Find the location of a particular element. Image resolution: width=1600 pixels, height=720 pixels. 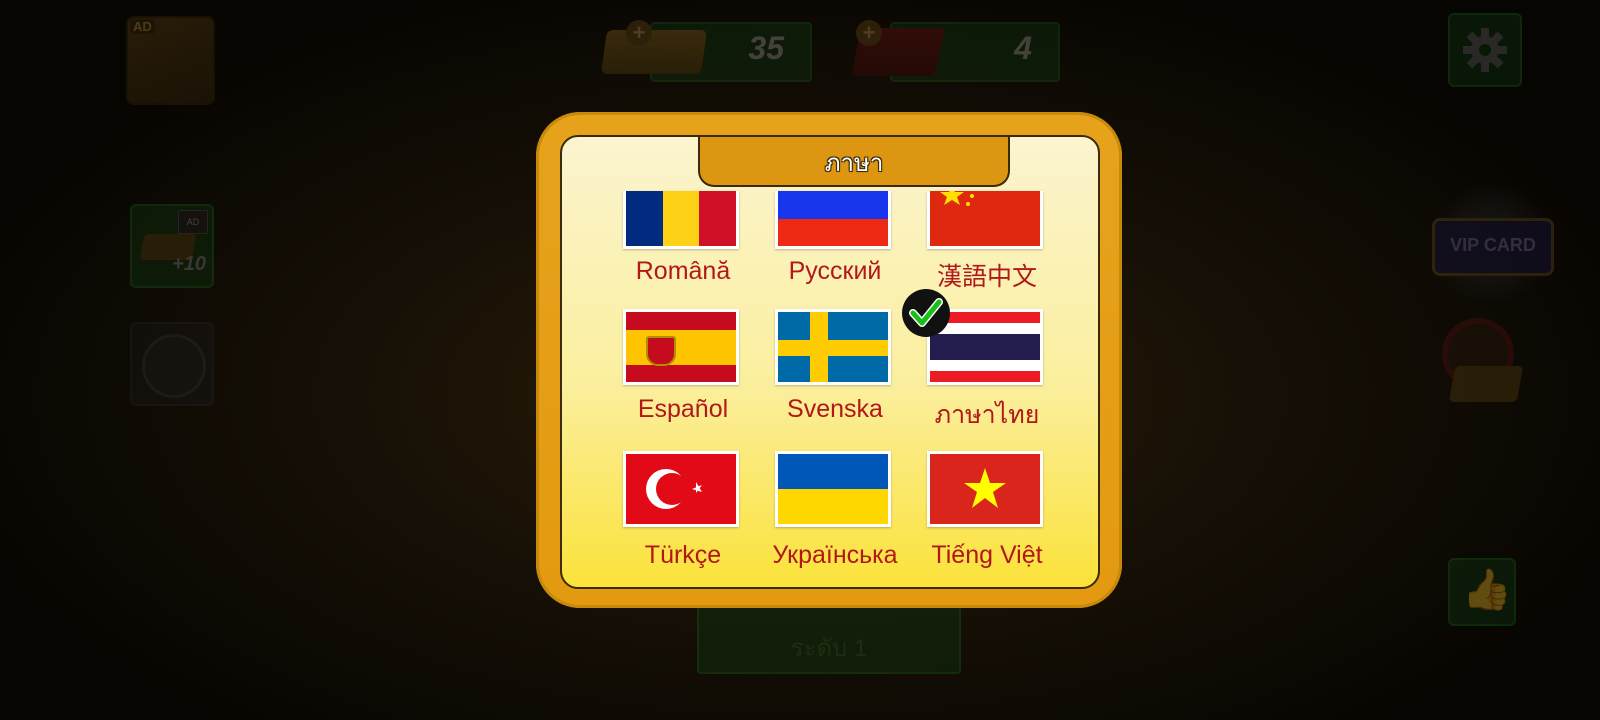

like-button: 👍 is located at coordinates (1482, 592).